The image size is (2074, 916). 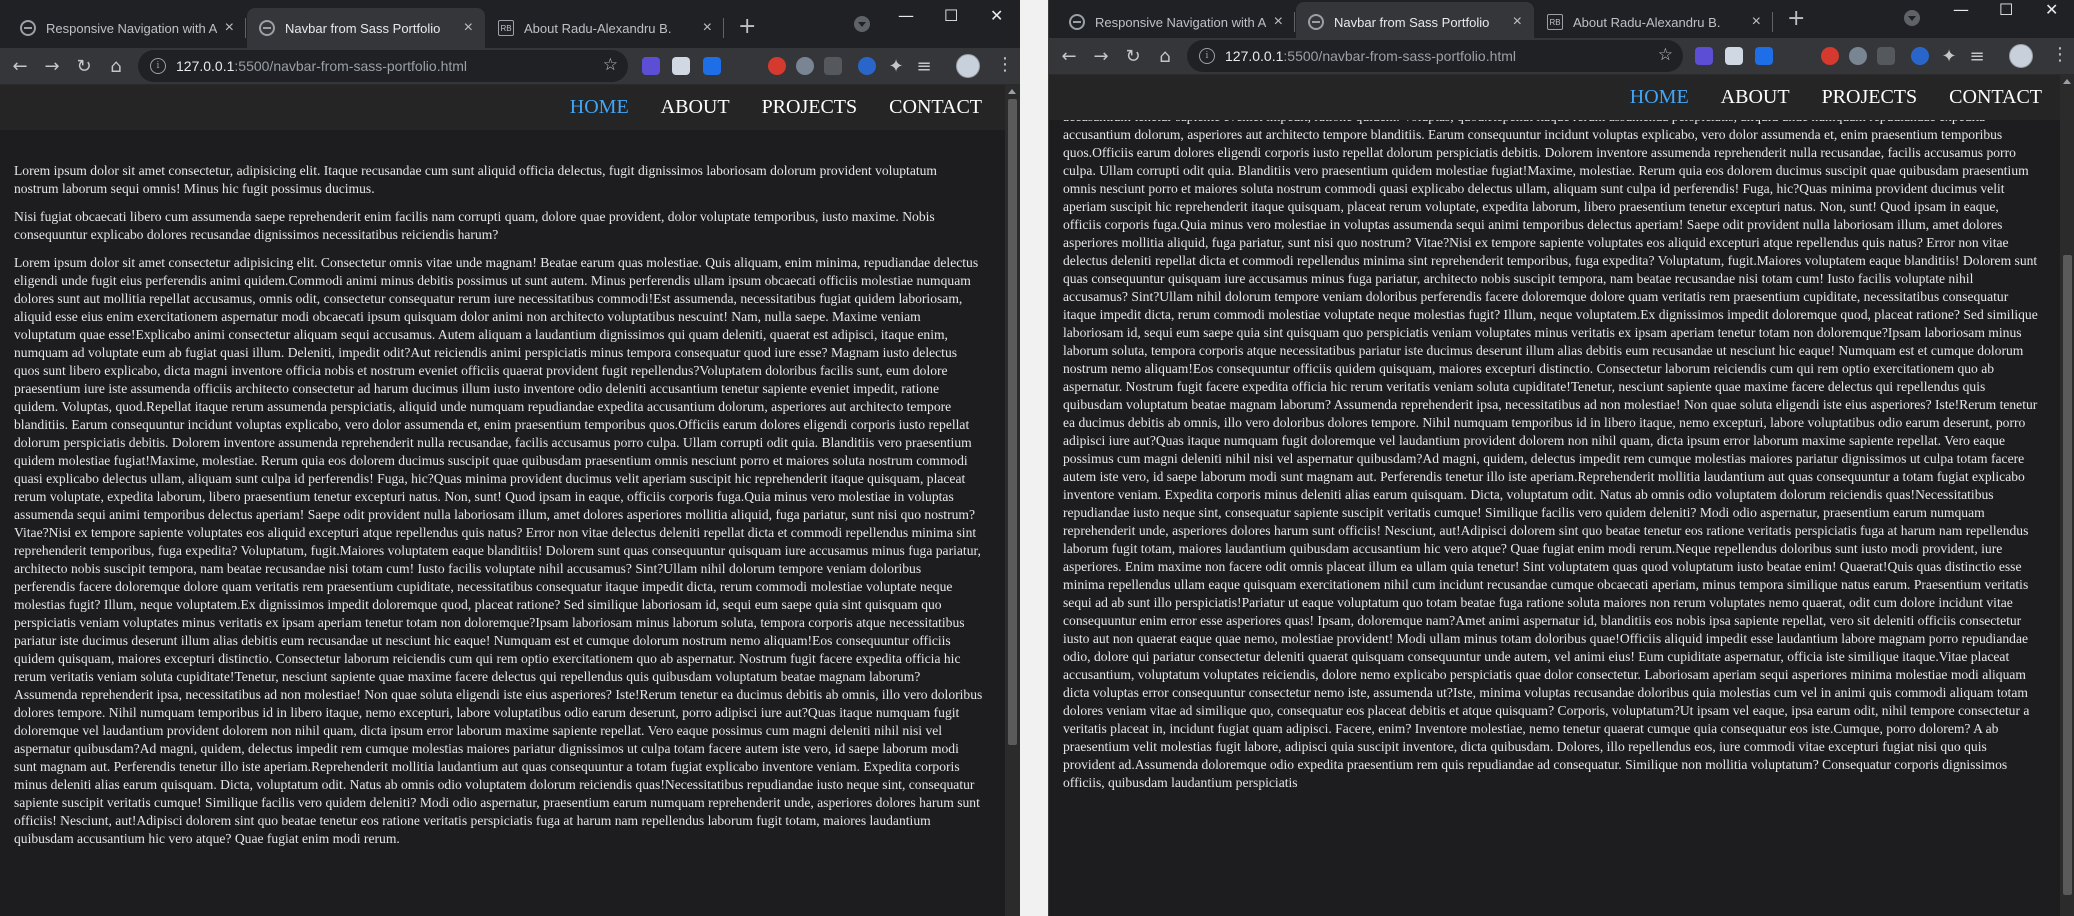 What do you see at coordinates (1400, 56) in the screenshot?
I see `url-path: :5500/navbar-from-sass-portfolio.html` at bounding box center [1400, 56].